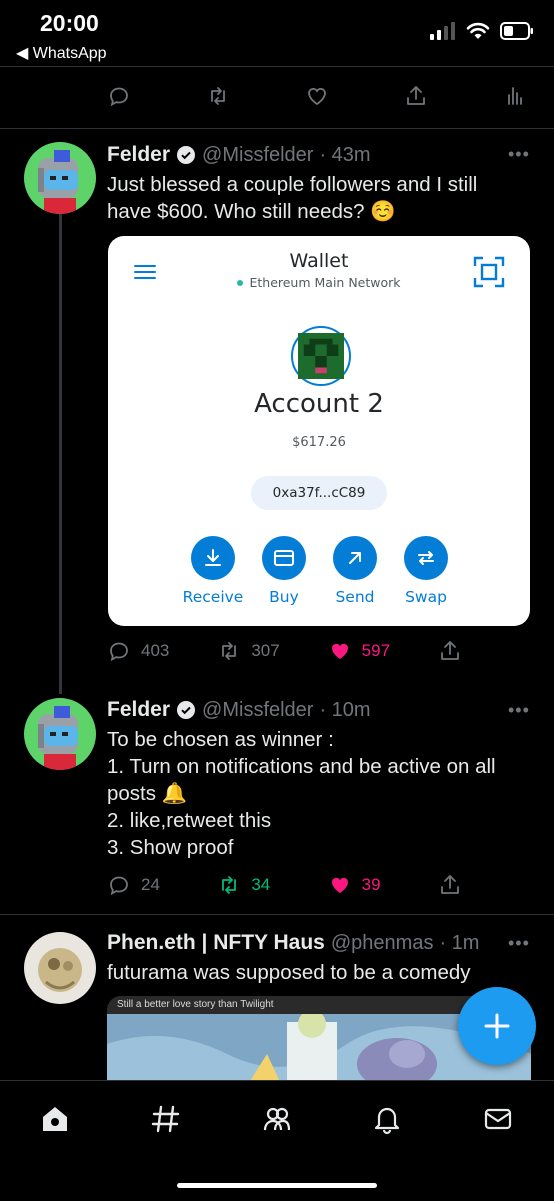  Describe the element at coordinates (478, 30) in the screenshot. I see `wifi-icon` at that location.